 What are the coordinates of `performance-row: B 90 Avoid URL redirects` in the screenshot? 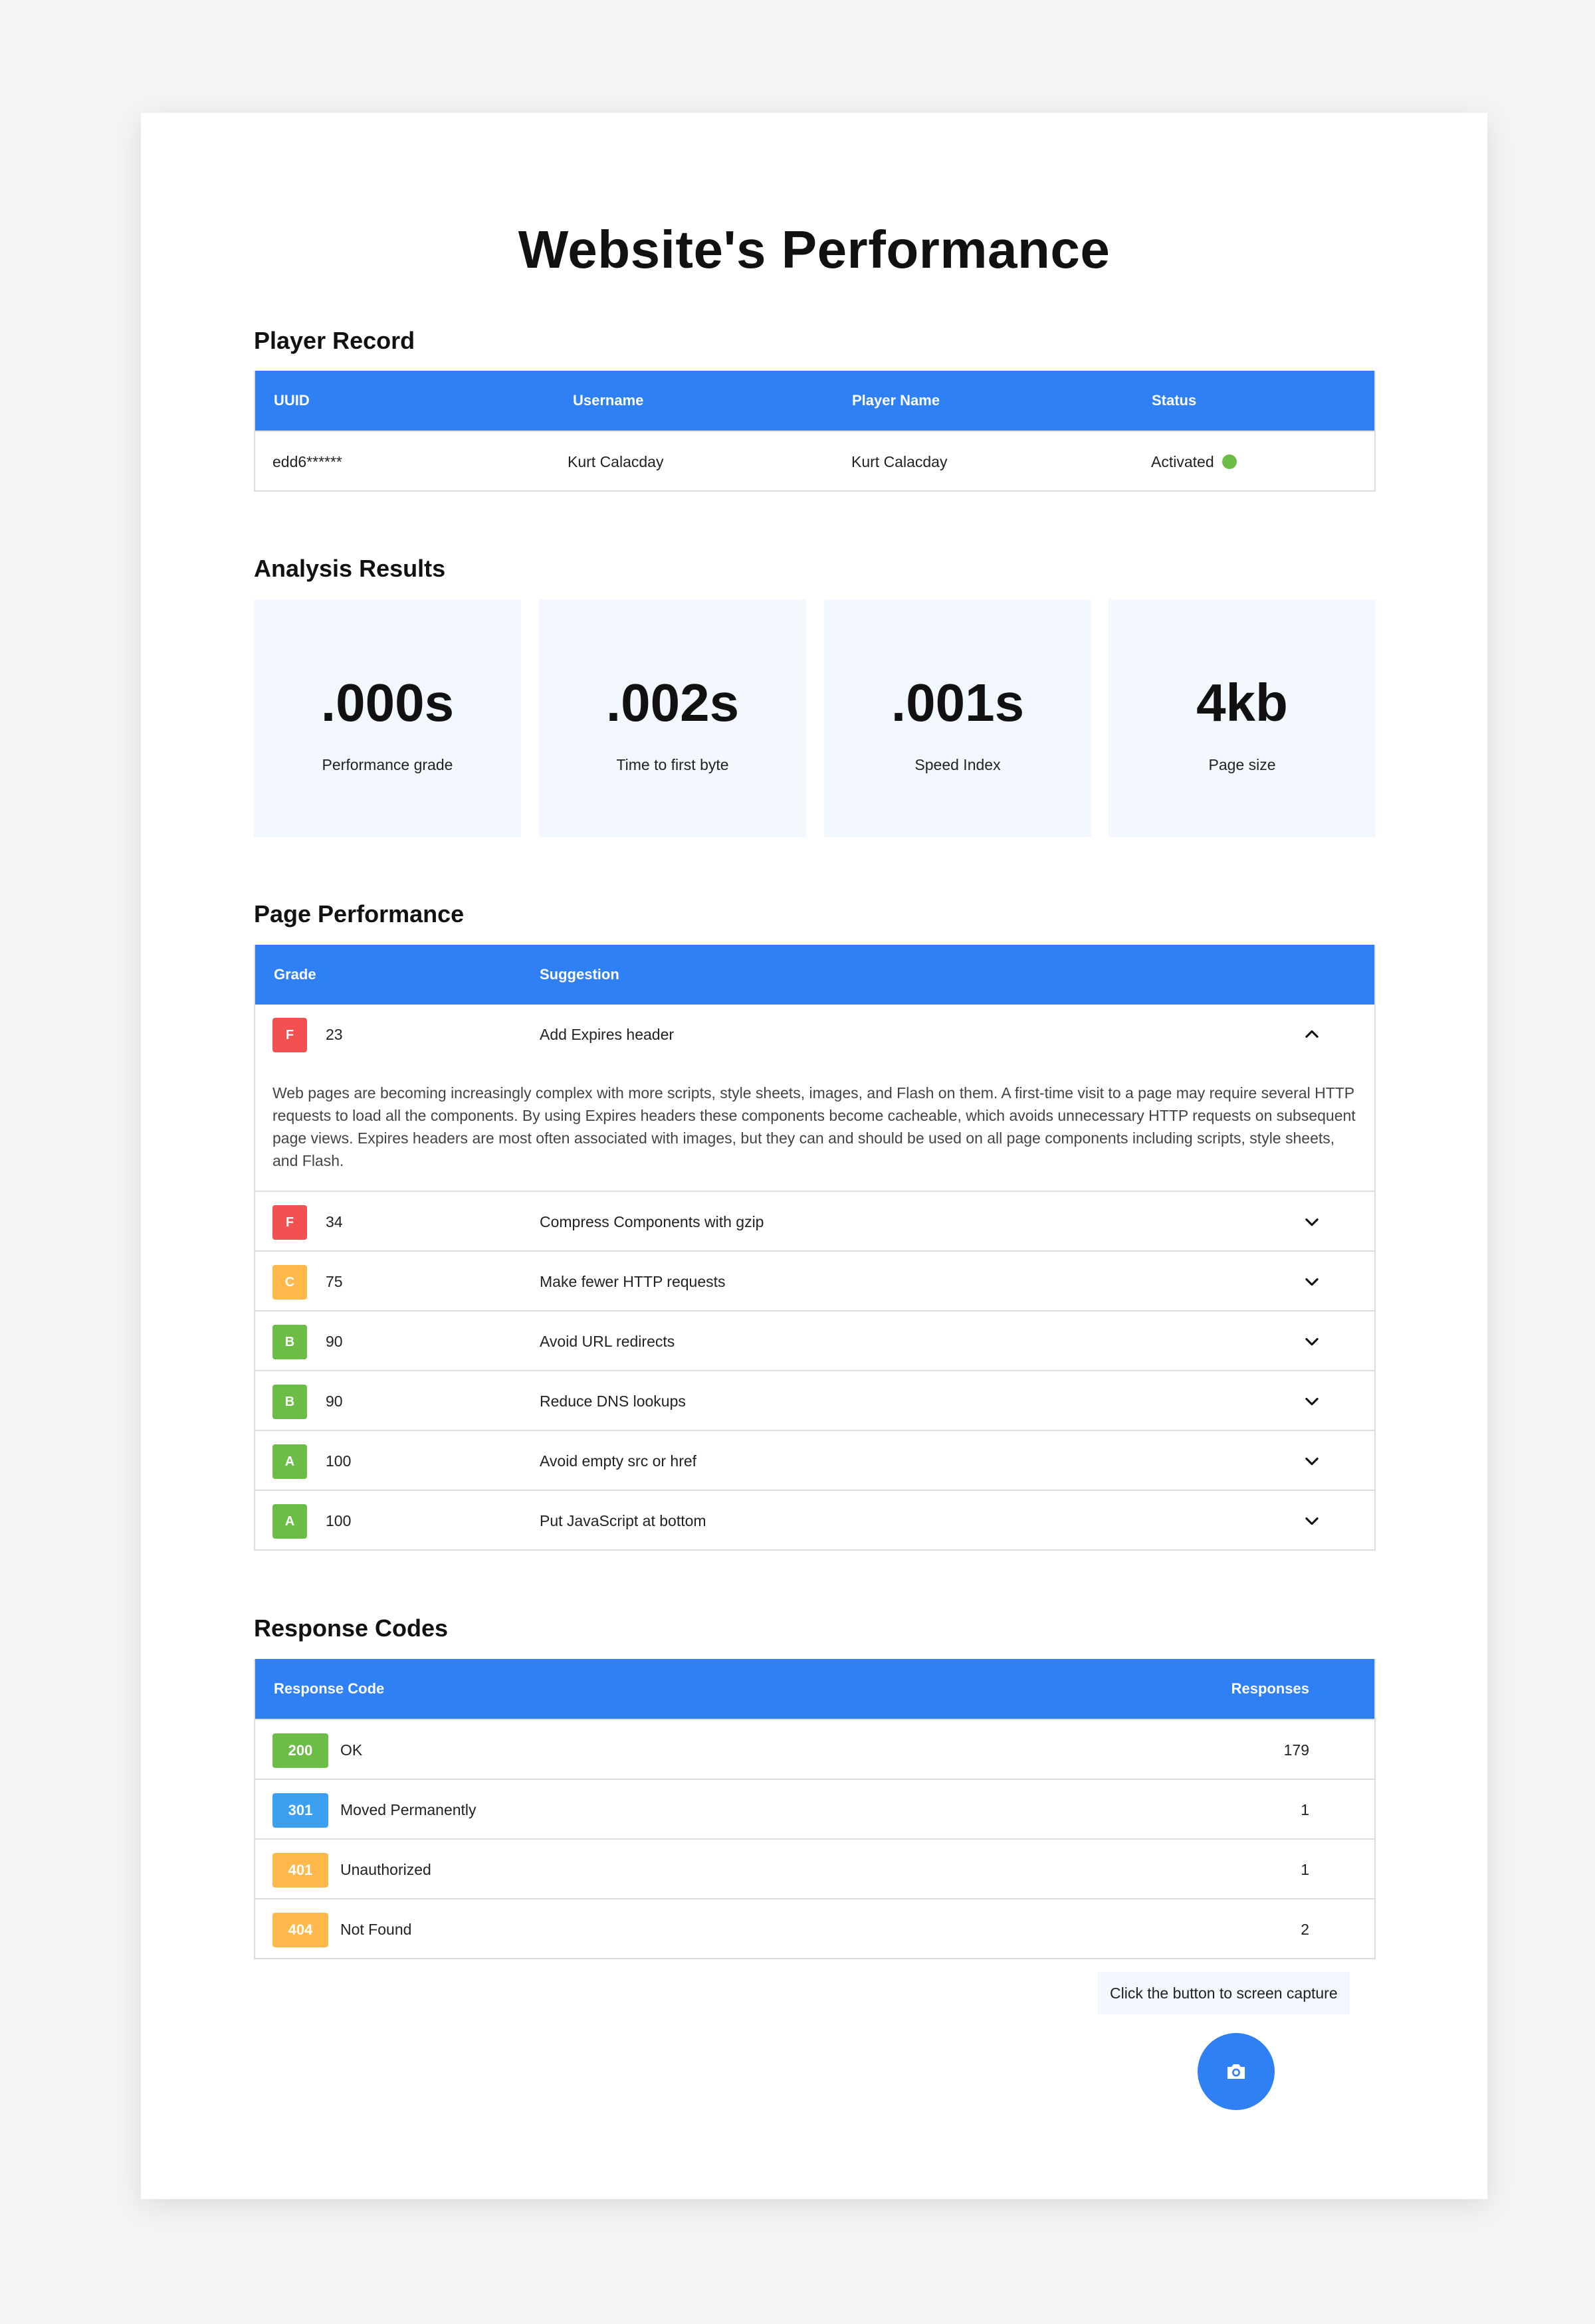 It's located at (814, 1340).